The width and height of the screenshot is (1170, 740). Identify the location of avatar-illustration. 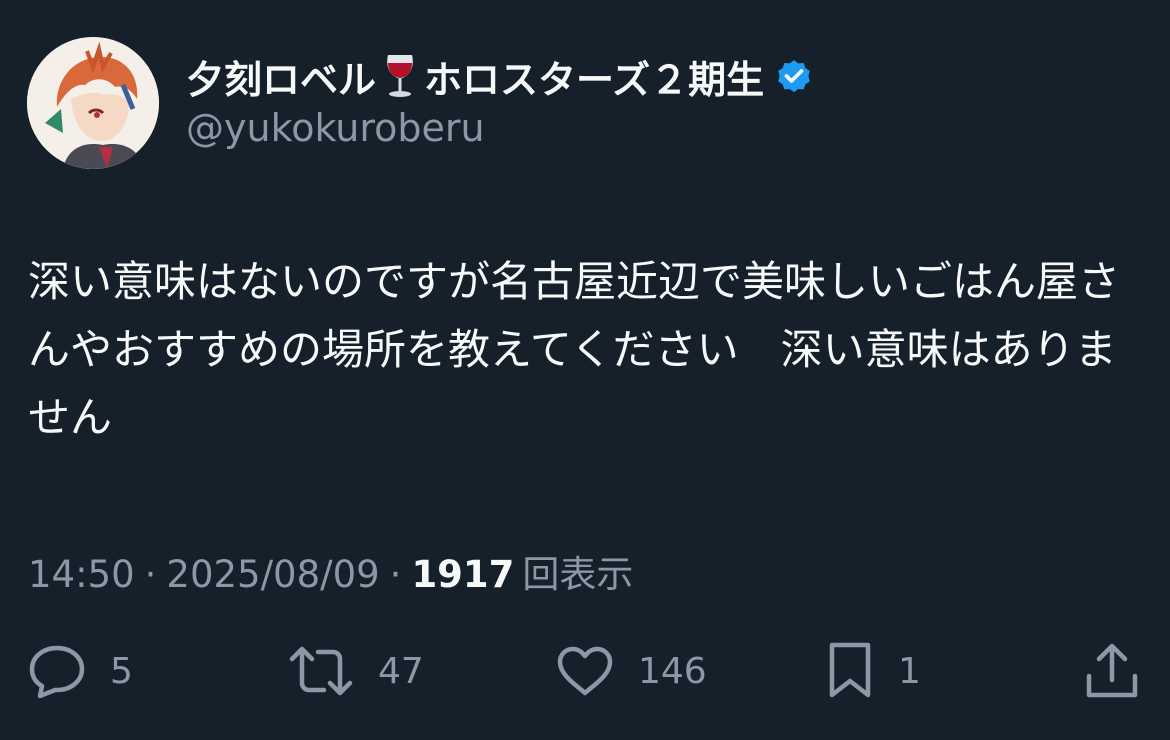
(93, 103).